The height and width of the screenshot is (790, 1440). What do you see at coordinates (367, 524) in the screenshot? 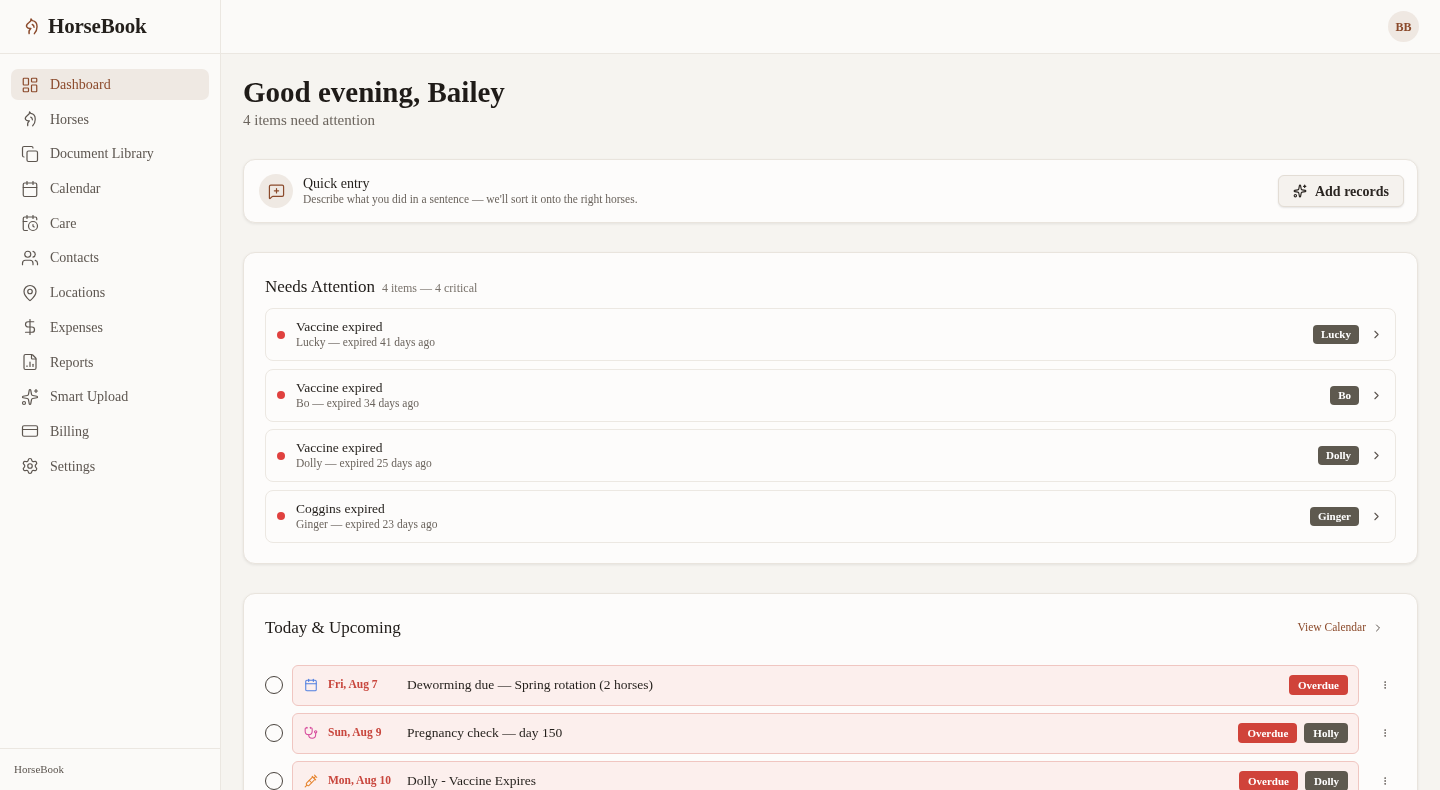
I see `attention-detail: Ginger — expired 23 days ago` at bounding box center [367, 524].